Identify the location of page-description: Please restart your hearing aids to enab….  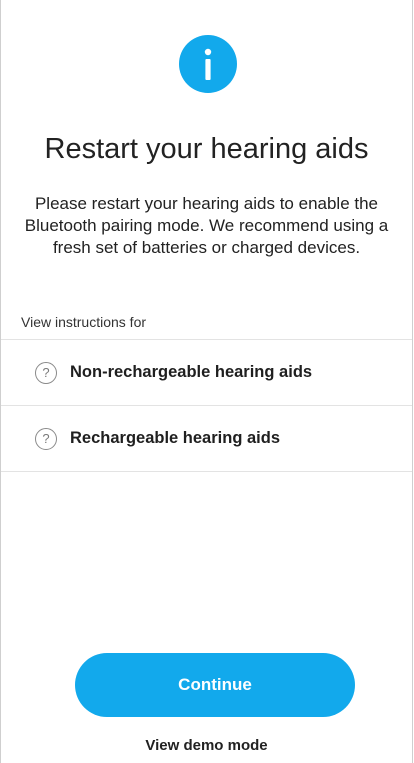
(206, 225).